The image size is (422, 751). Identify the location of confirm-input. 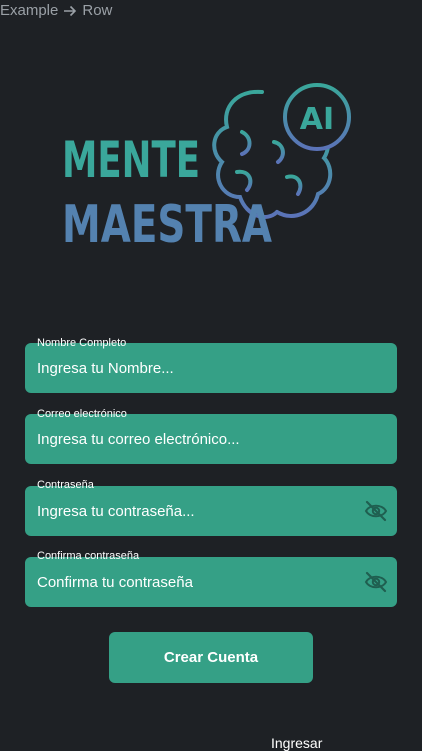
(197, 582).